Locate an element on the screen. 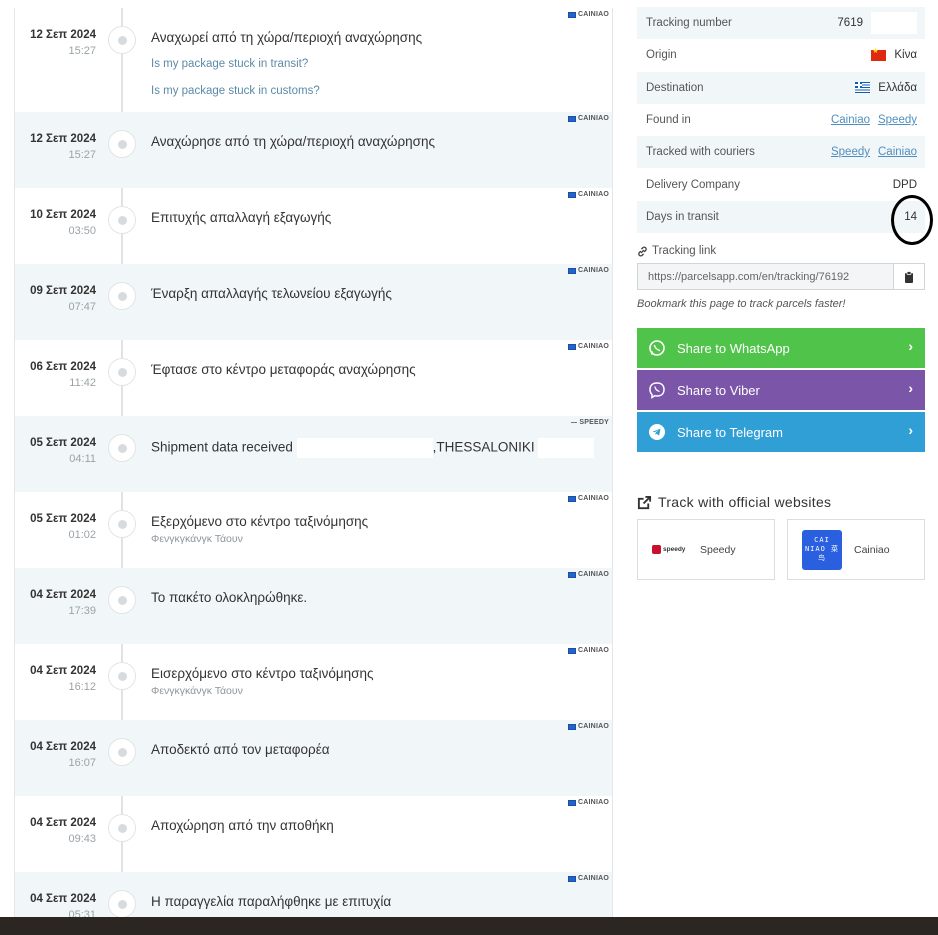 The height and width of the screenshot is (935, 938). event-location: Φενγκγκάνγκ Τάουν is located at coordinates (197, 691).